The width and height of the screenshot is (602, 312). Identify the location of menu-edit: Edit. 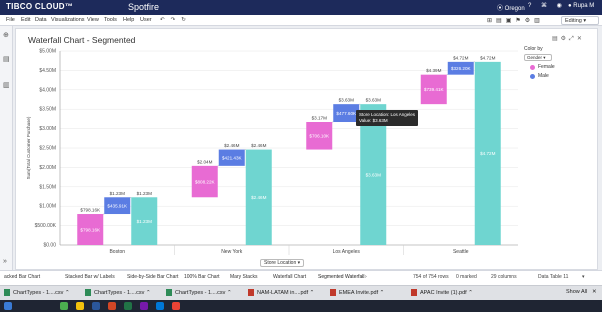
(25, 20).